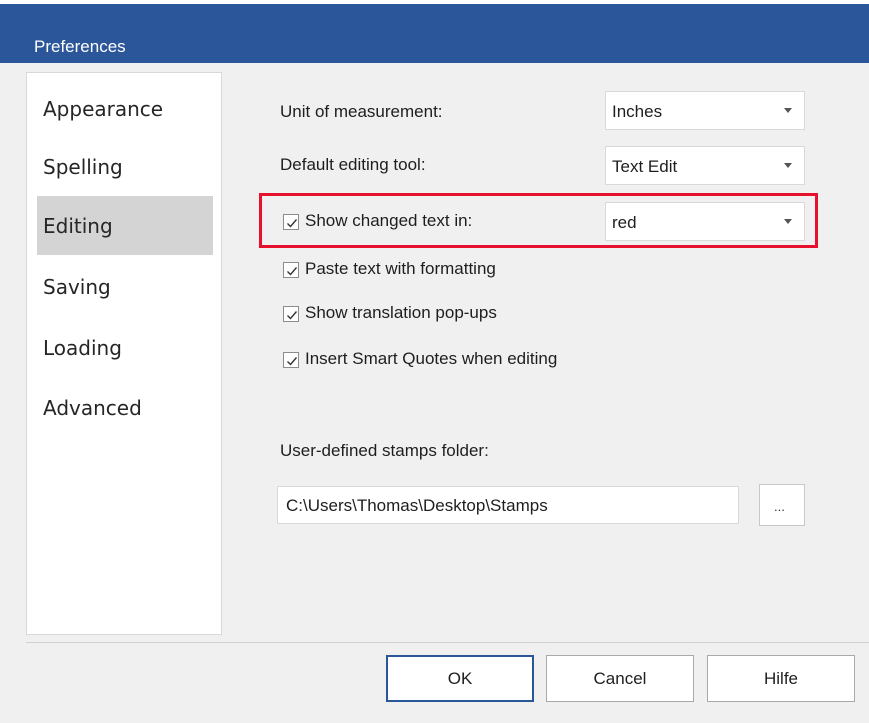  I want to click on tool-select-value: Text Edit, so click(645, 166).